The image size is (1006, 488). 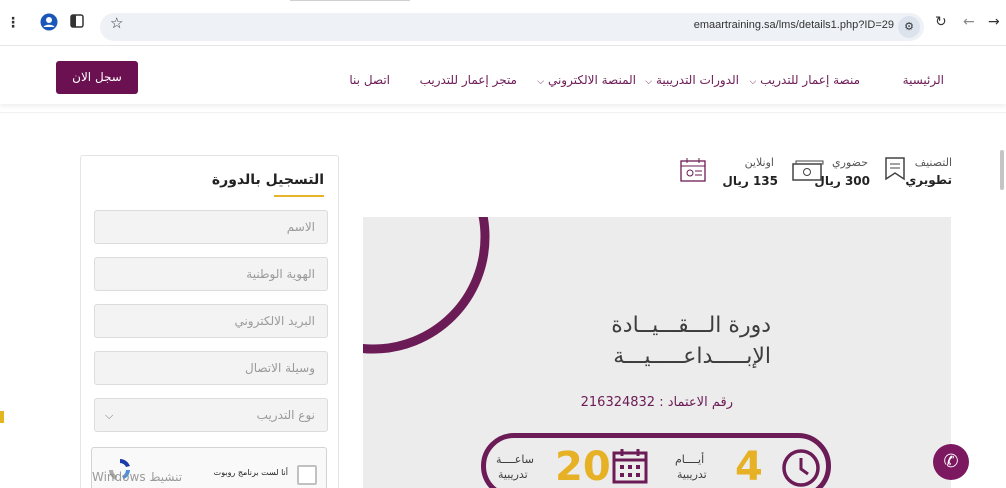 I want to click on captcha-label: أنا لست برنامج روبوت, so click(x=250, y=472).